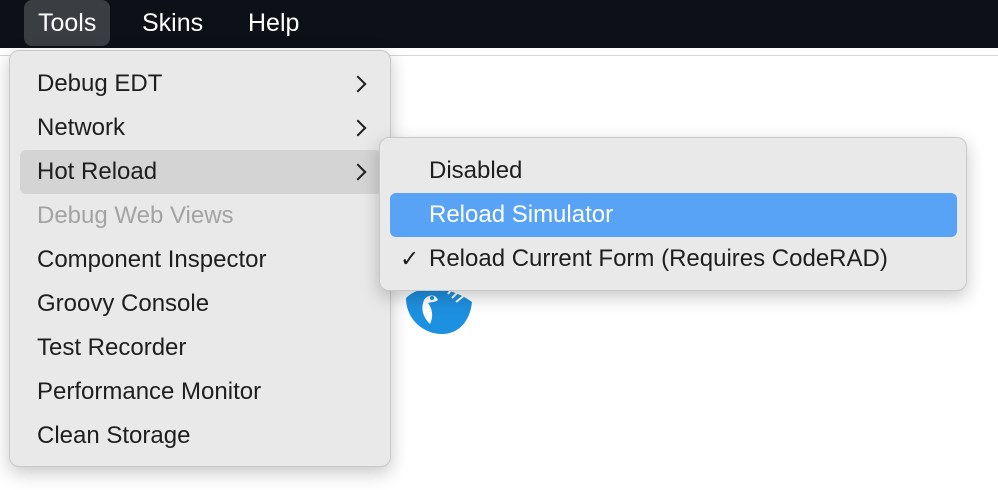  Describe the element at coordinates (112, 347) in the screenshot. I see `menu-item-label: Test Recorder` at that location.